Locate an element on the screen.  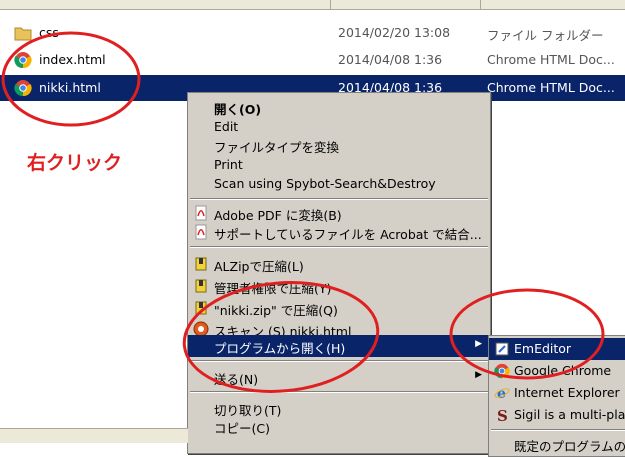
emeditor-icon is located at coordinates (502, 349).